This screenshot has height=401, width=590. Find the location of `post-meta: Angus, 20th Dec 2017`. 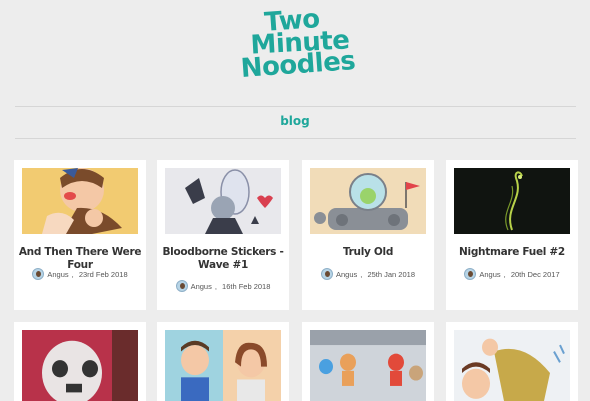

post-meta: Angus, 20th Dec 2017 is located at coordinates (512, 274).